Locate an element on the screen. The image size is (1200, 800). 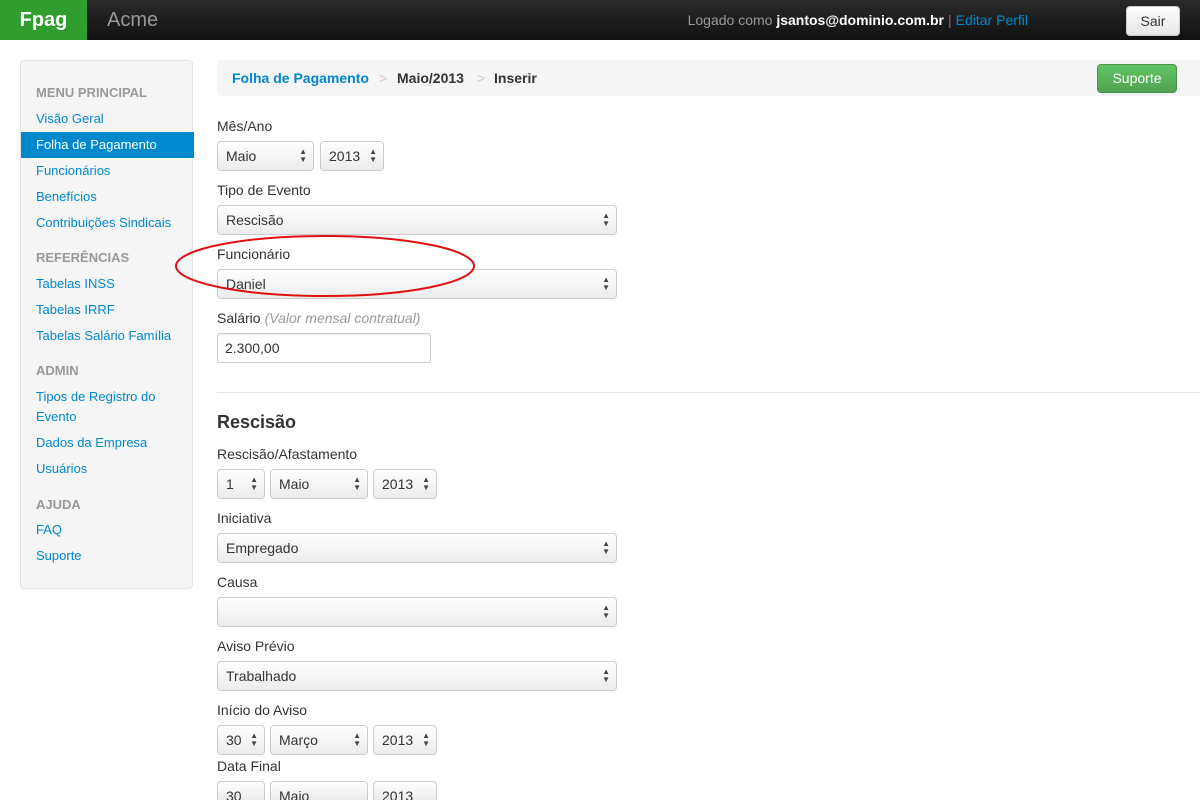
final-dia-select: 30 is located at coordinates (241, 790).